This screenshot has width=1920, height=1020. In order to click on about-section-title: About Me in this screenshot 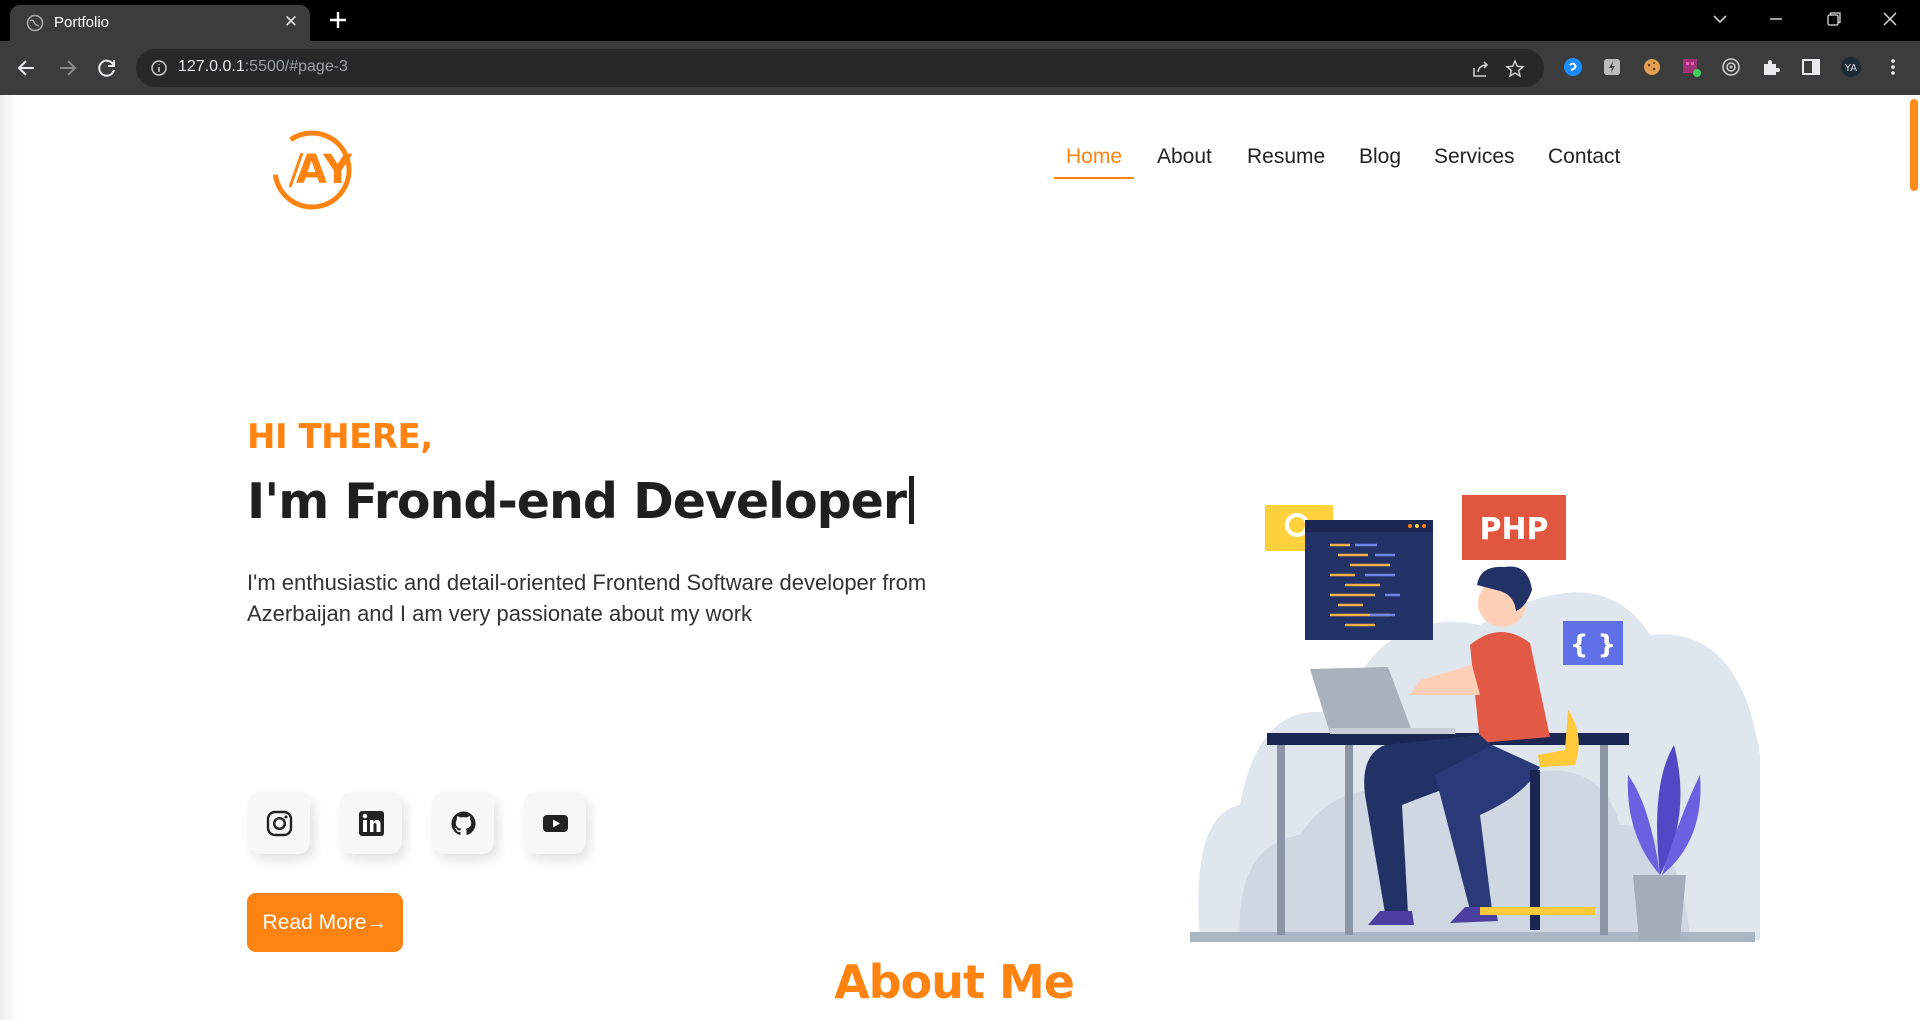, I will do `click(954, 982)`.